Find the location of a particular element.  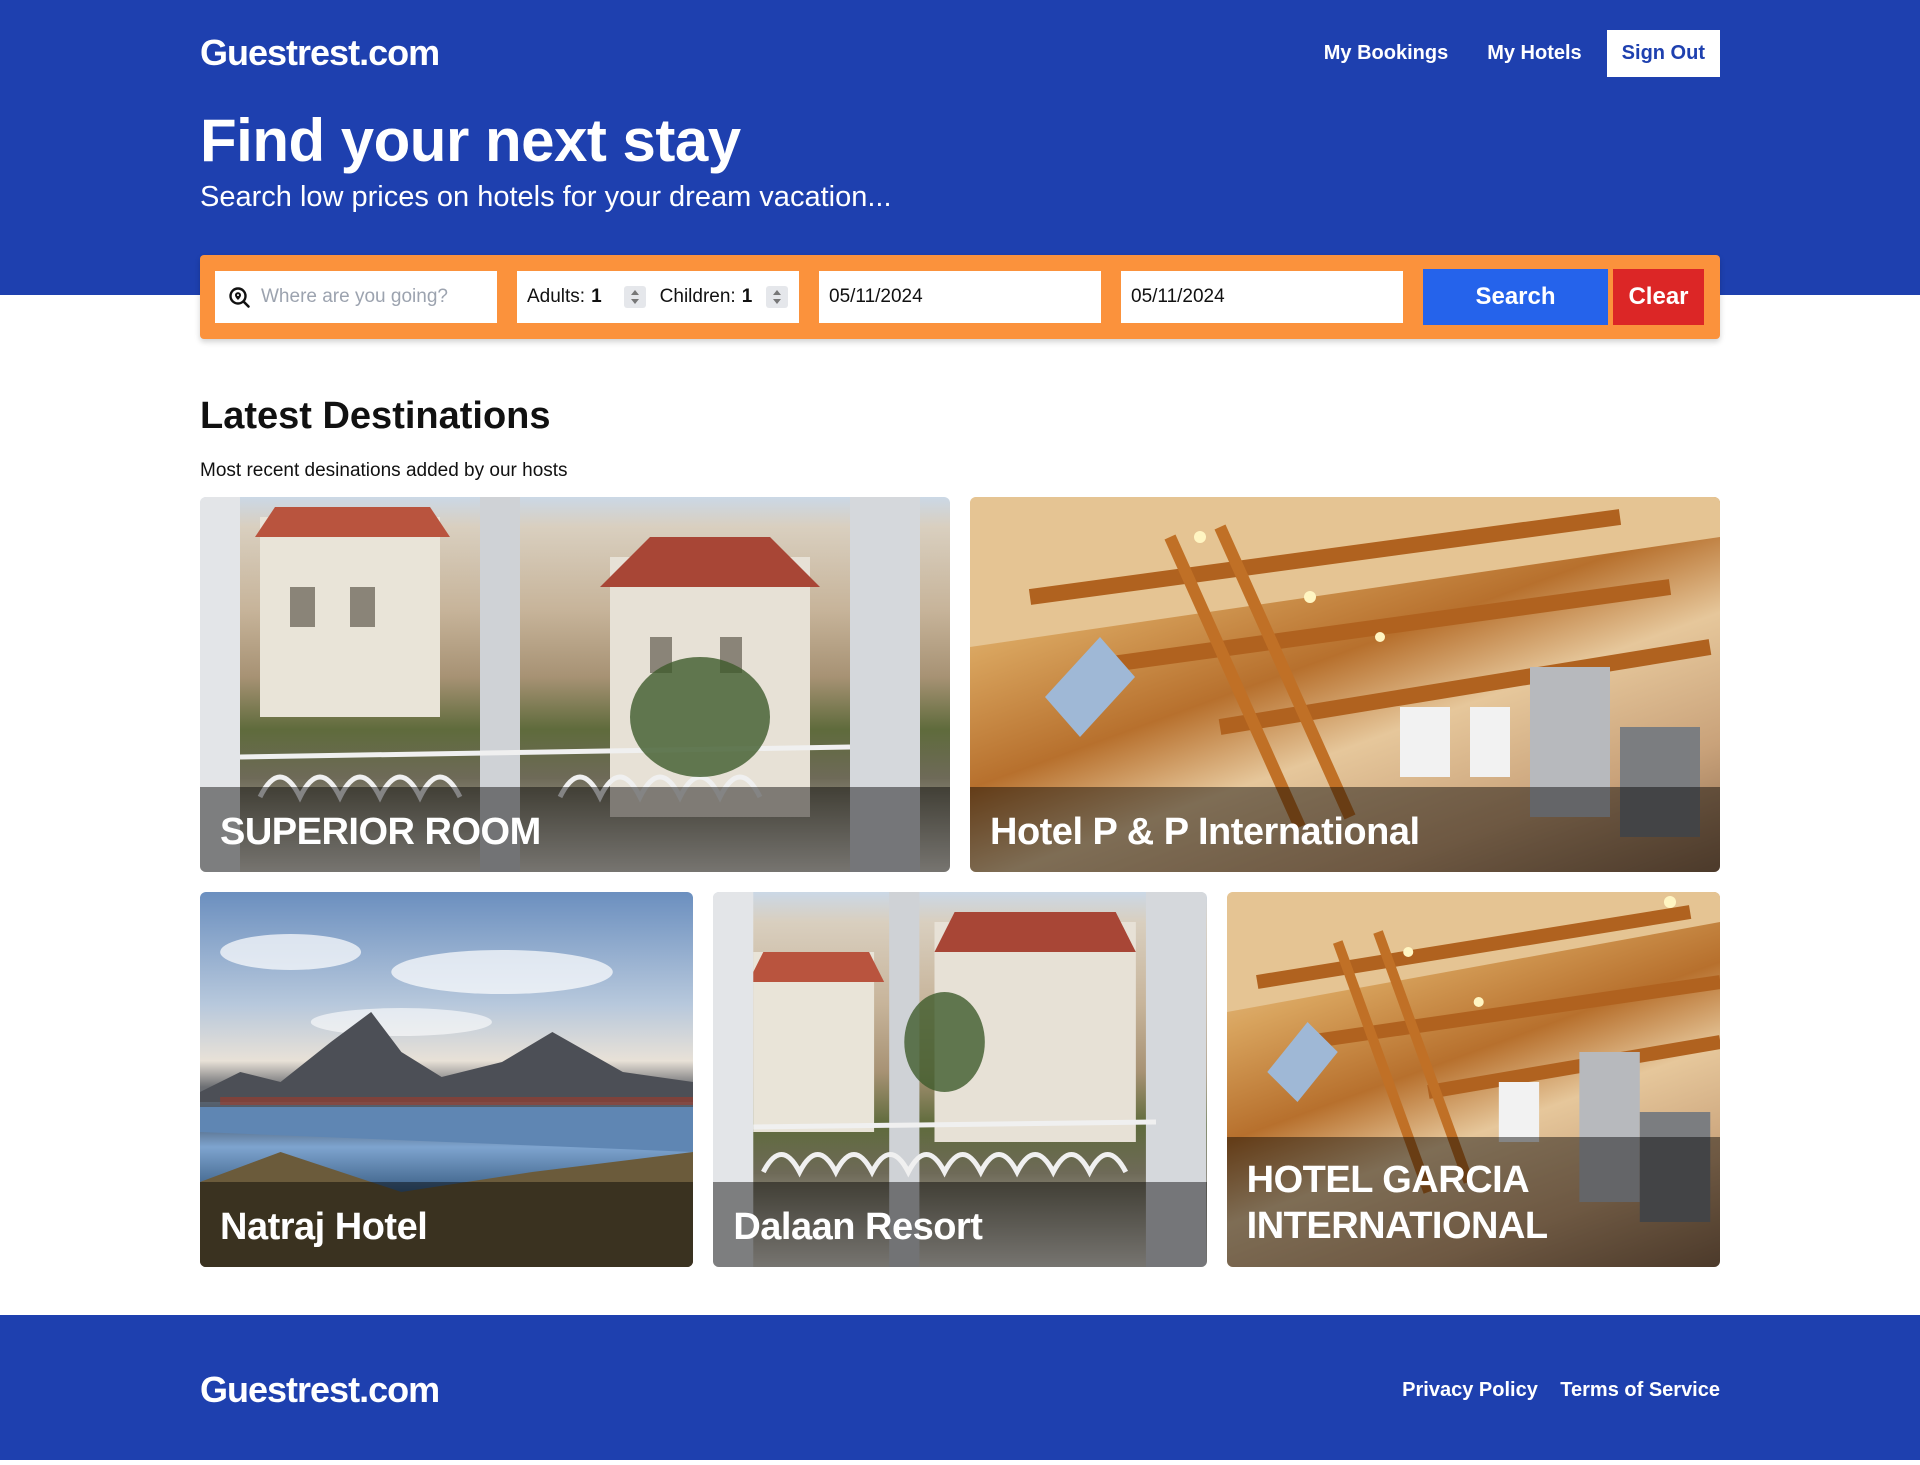

children-input: 1 is located at coordinates (747, 297).